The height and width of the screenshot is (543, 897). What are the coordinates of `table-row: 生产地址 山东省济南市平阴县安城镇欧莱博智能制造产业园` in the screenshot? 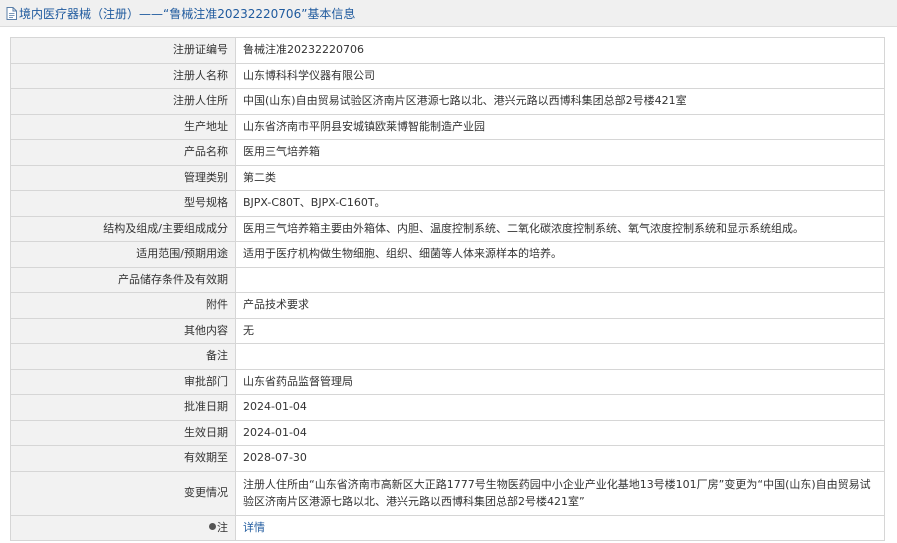 It's located at (447, 126).